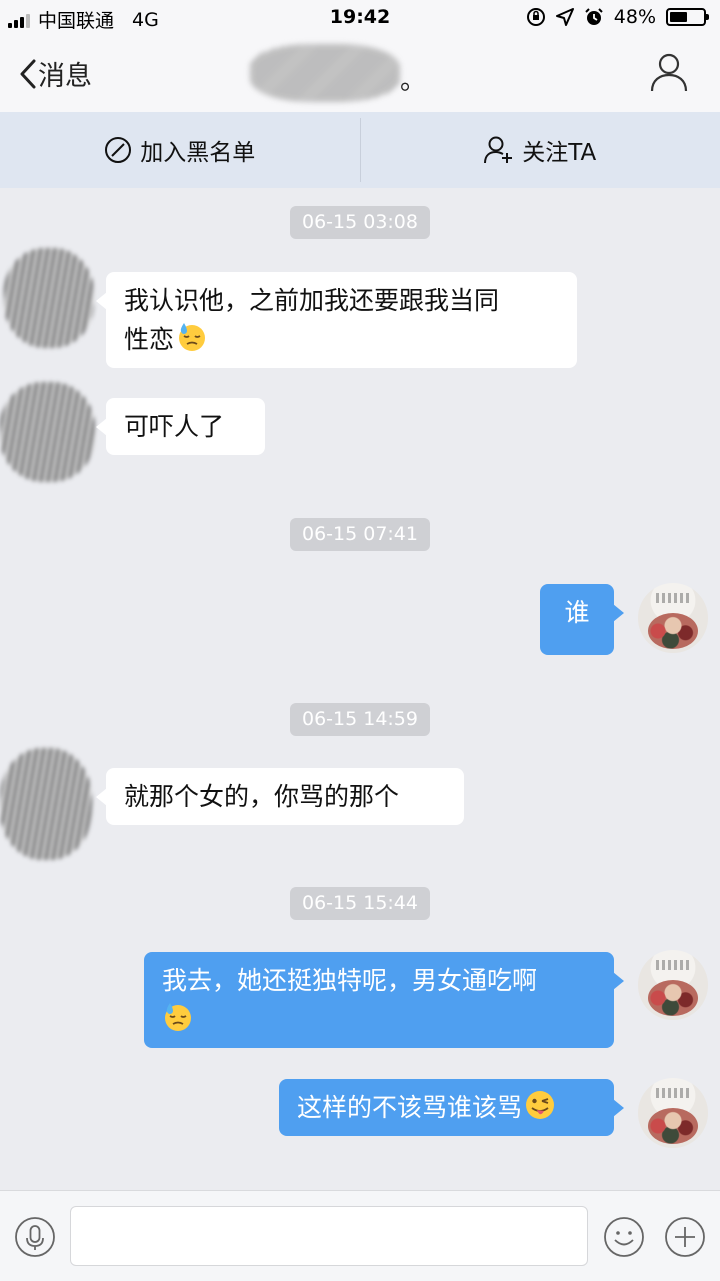  Describe the element at coordinates (379, 1000) in the screenshot. I see `message-bubble: 我去，她还挺独特呢，男女通吃啊` at that location.